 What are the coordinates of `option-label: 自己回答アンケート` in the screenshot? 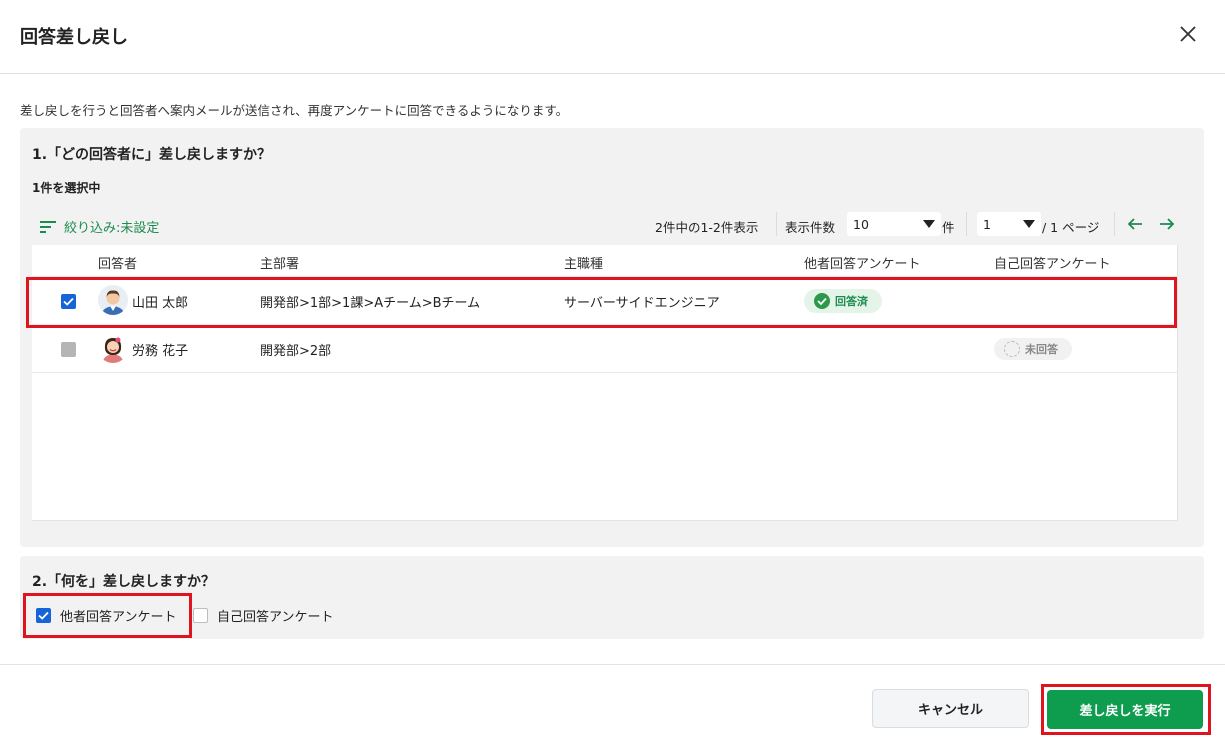 It's located at (275, 617).